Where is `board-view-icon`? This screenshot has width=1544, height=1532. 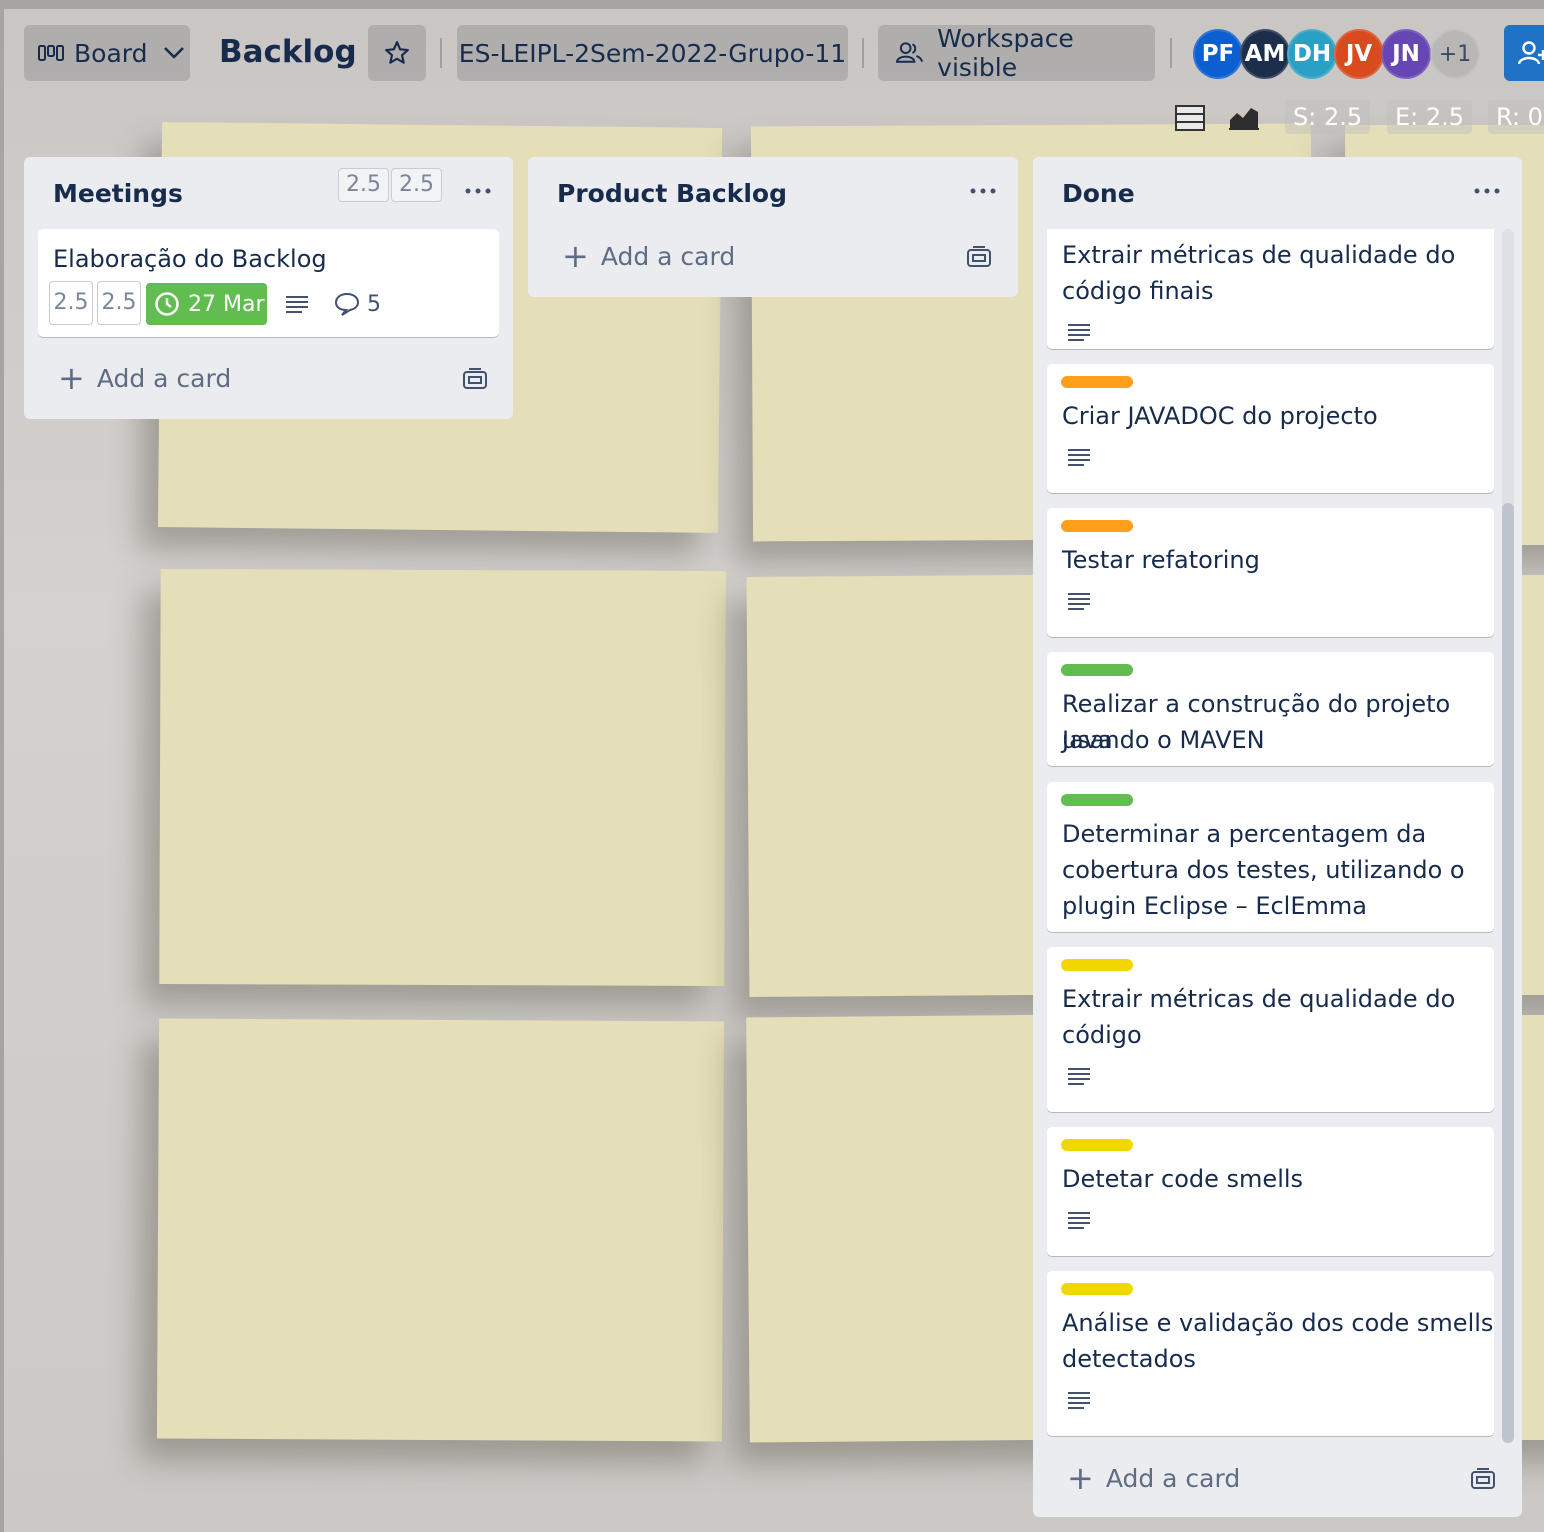 board-view-icon is located at coordinates (51, 53).